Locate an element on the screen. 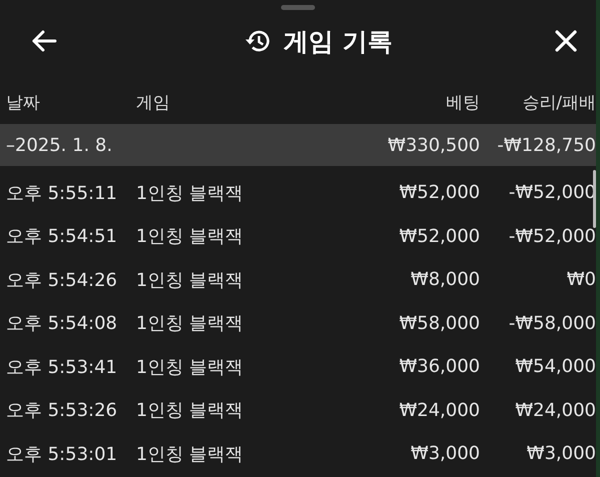 Image resolution: width=600 pixels, height=477 pixels. table-cell-text: 오후 5:54:51 is located at coordinates (62, 236).